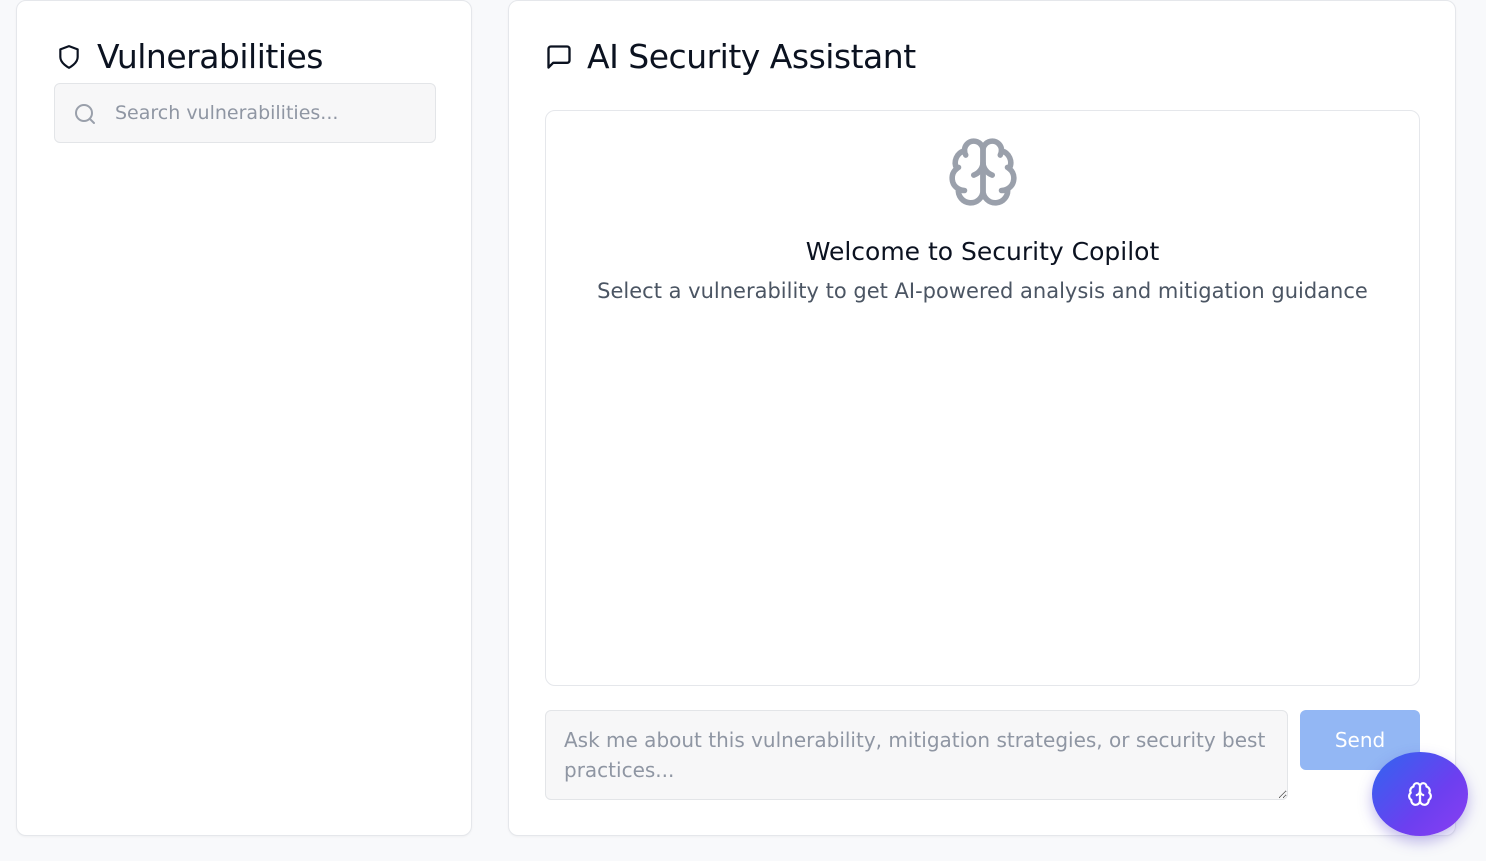 Image resolution: width=1486 pixels, height=861 pixels. I want to click on assistant-title: AI Security Assistant, so click(751, 56).